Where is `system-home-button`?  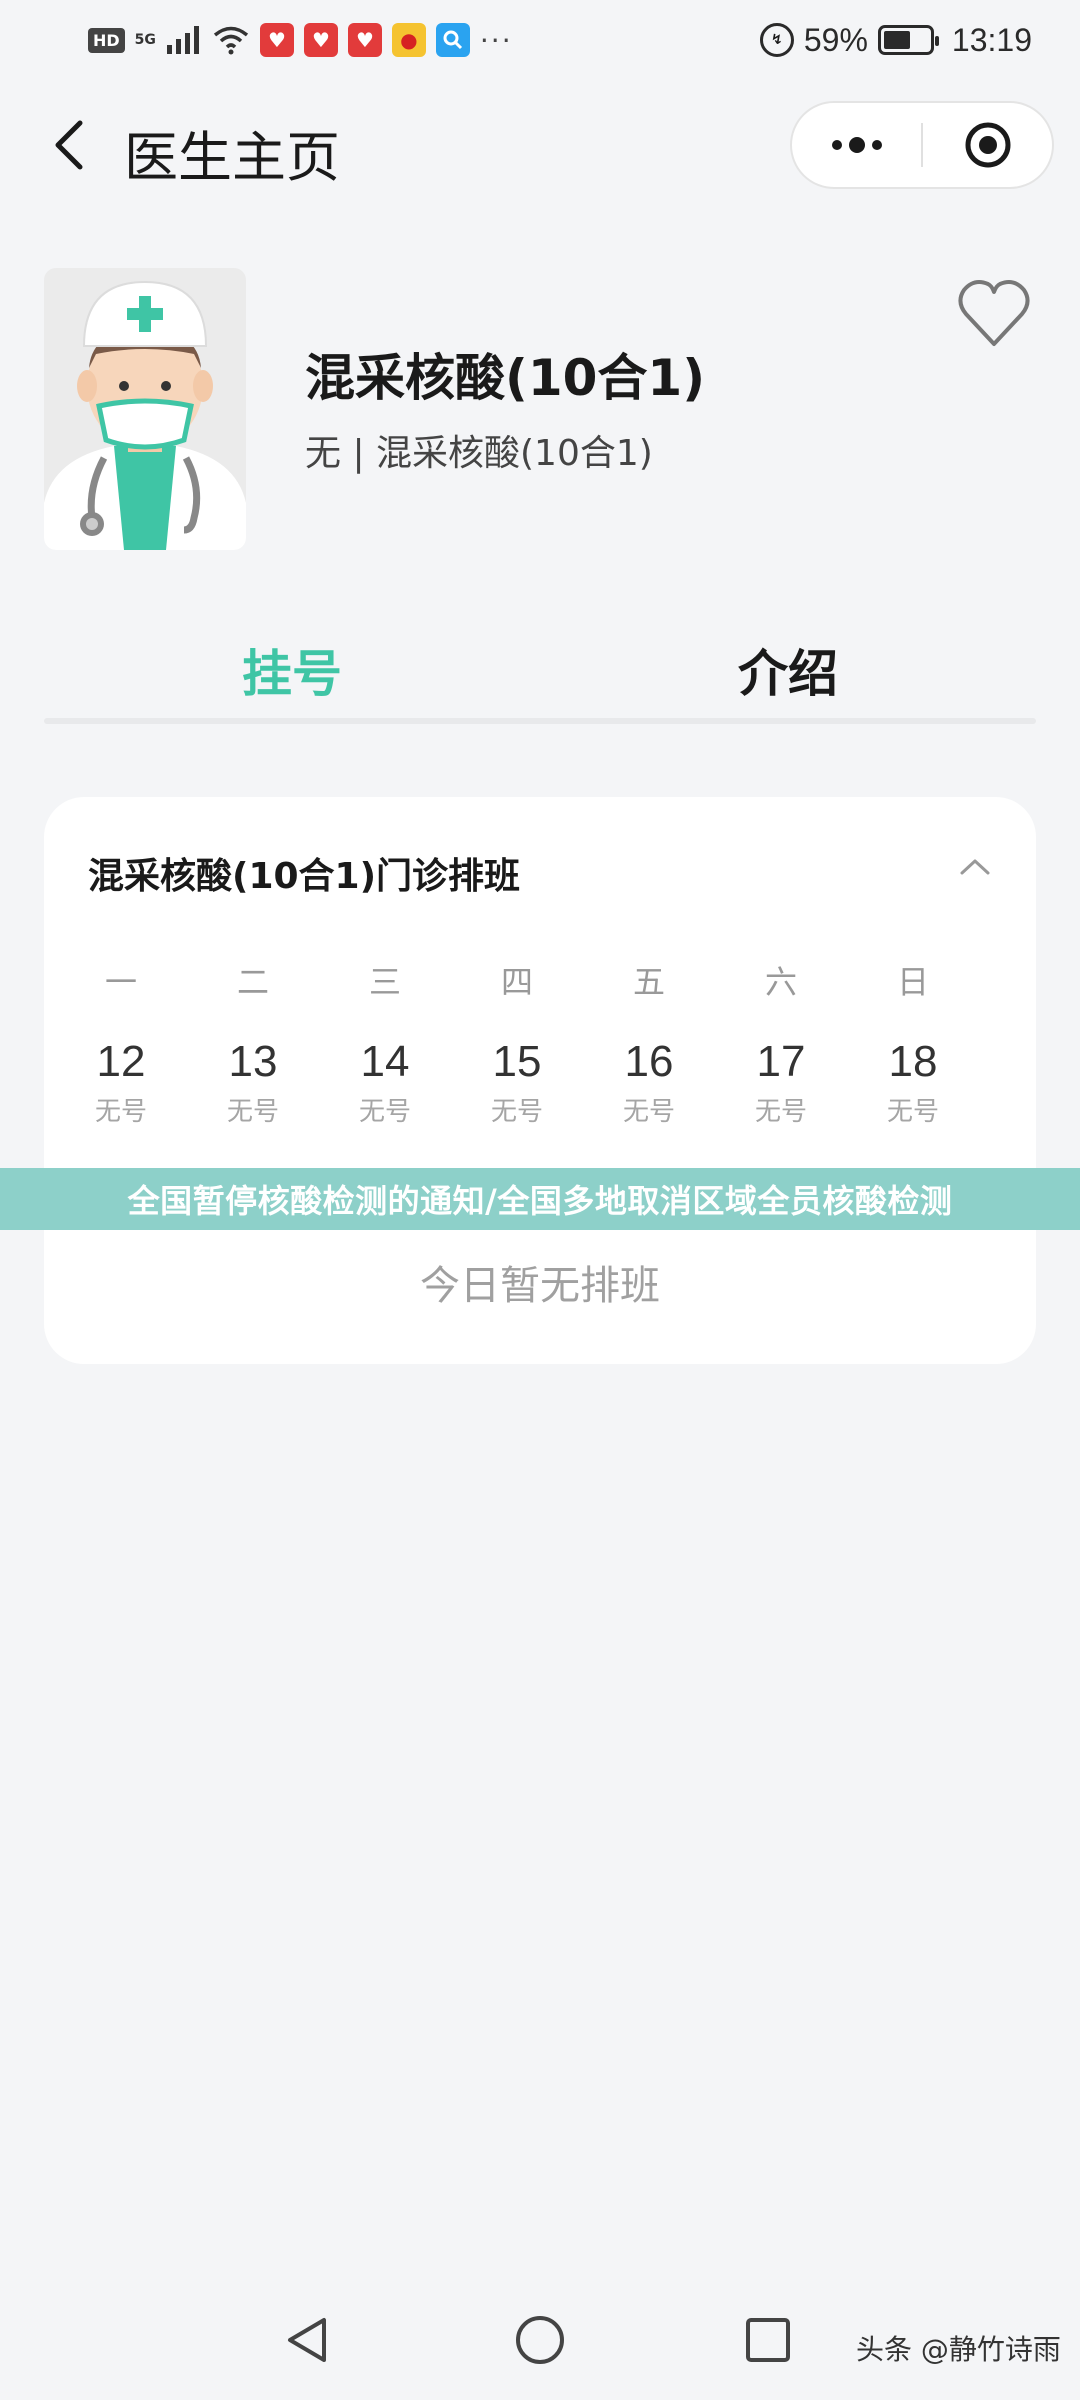 system-home-button is located at coordinates (540, 2340).